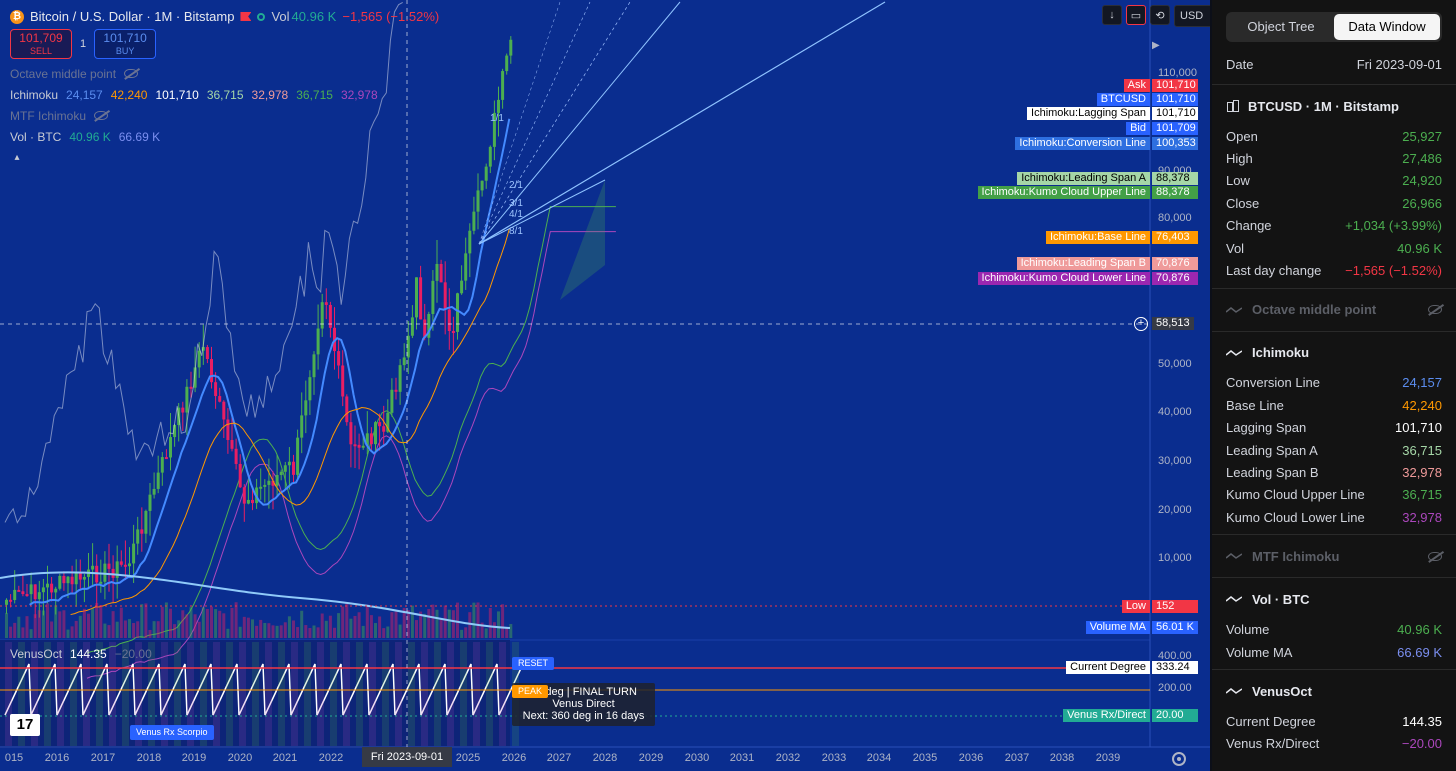 The image size is (1456, 771). I want to click on price-label-name: Ichimoku:Base Line, so click(1098, 237).